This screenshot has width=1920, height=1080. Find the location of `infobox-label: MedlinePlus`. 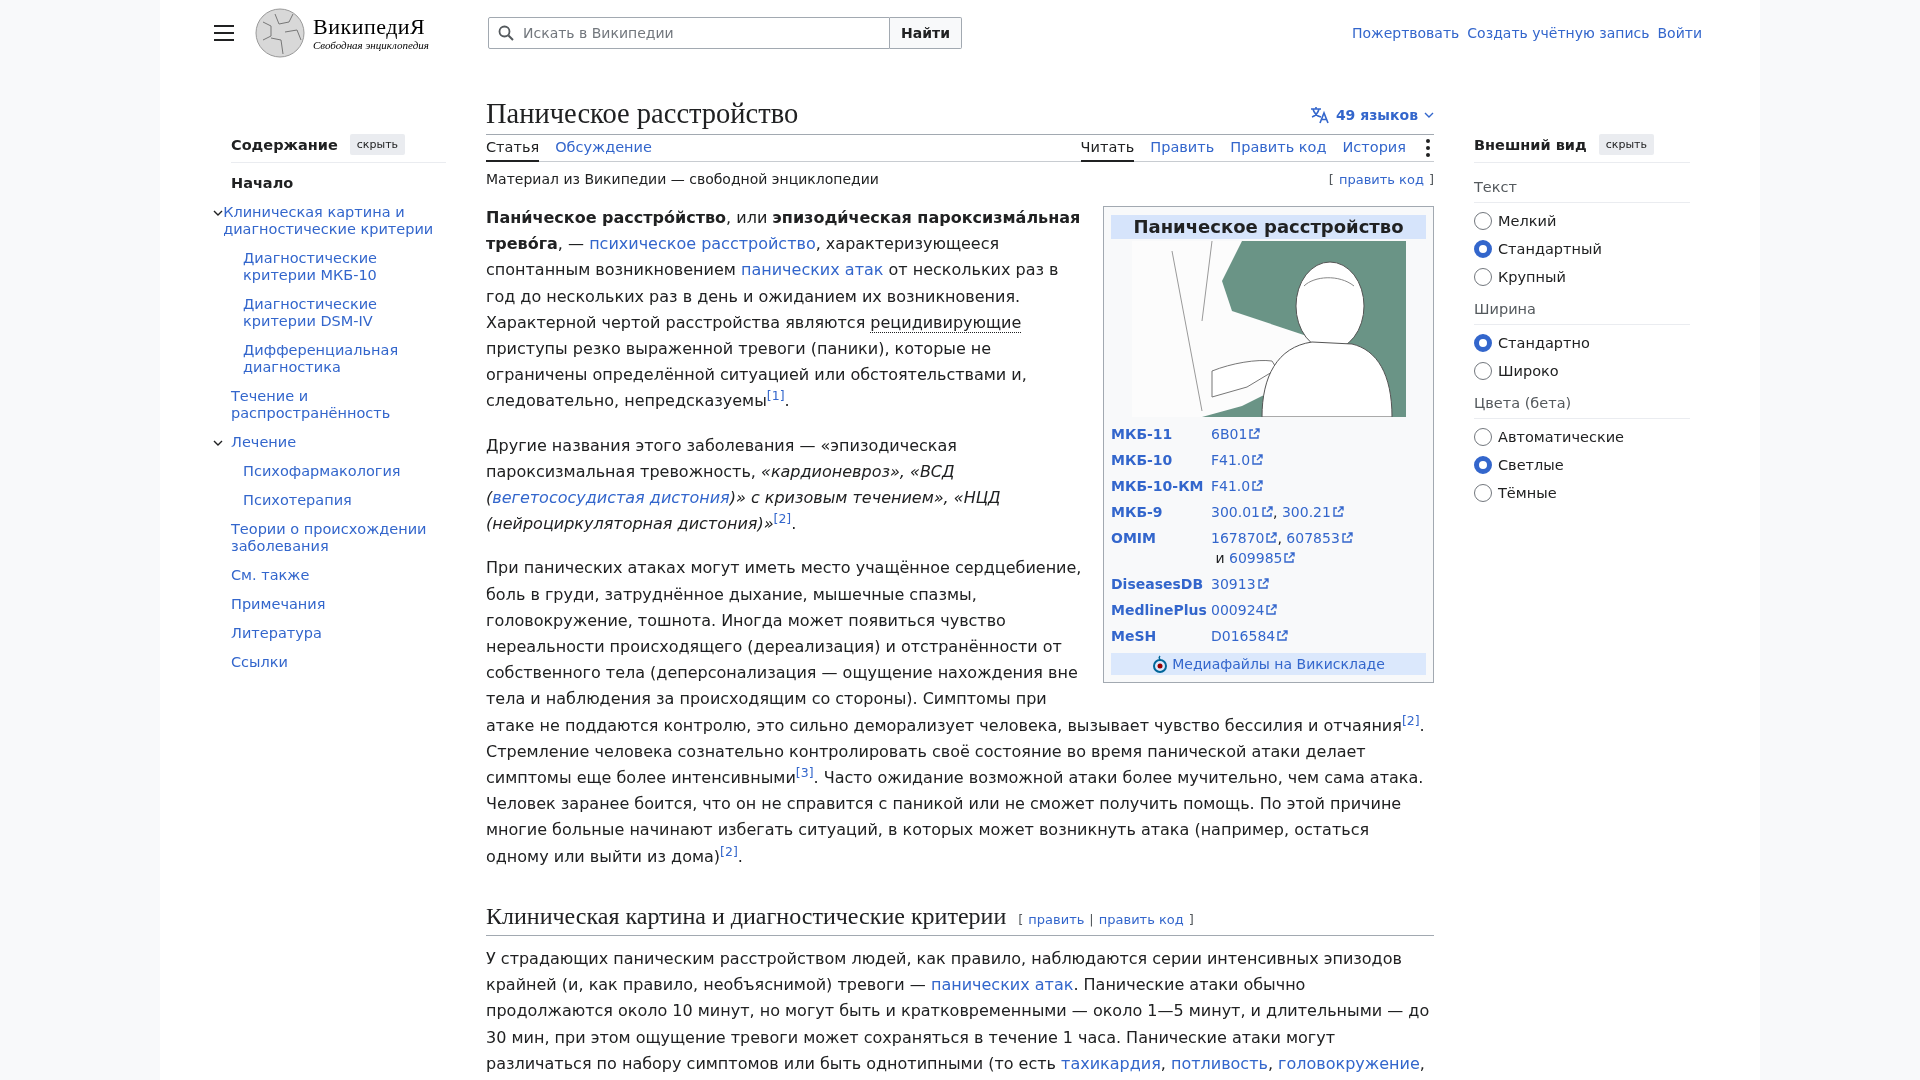

infobox-label: MedlinePlus is located at coordinates (1161, 610).